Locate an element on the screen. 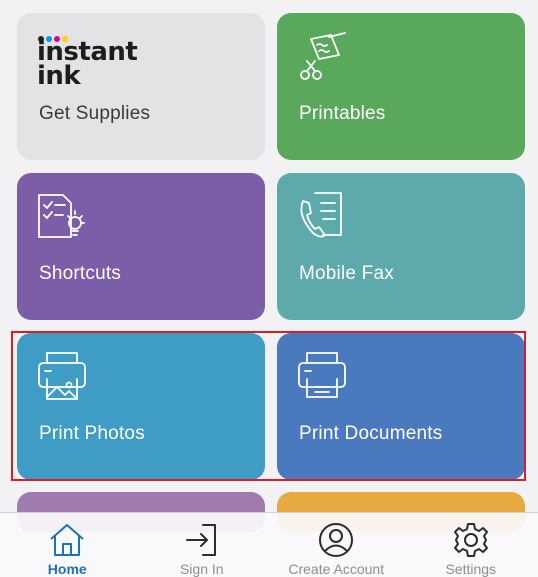  tab-create-account: Create Account is located at coordinates (336, 545).